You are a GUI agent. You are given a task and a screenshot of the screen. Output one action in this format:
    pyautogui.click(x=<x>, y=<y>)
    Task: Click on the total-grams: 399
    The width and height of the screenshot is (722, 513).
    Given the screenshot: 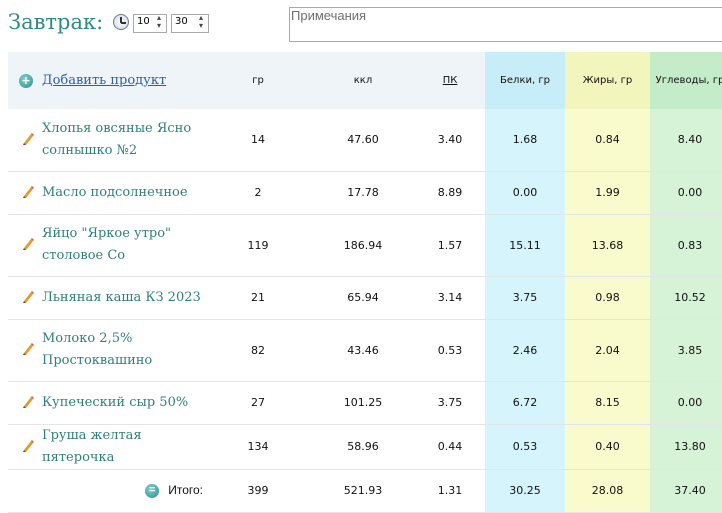 What is the action you would take?
    pyautogui.click(x=258, y=491)
    